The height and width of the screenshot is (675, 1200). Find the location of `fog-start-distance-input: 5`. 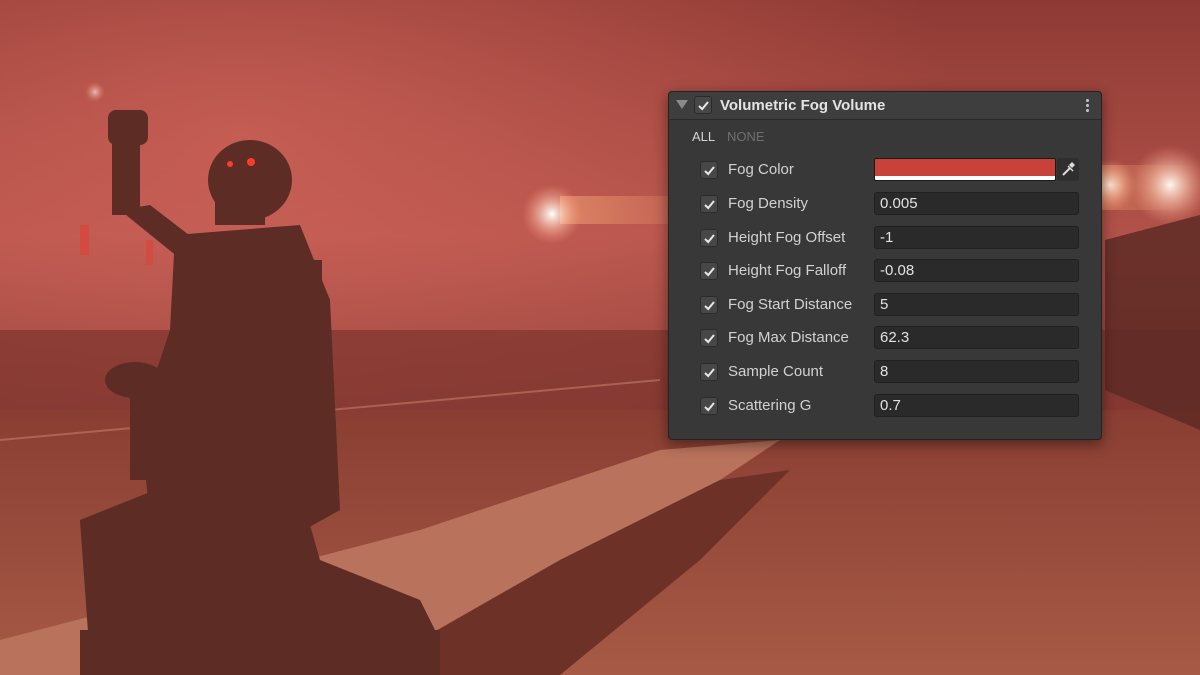

fog-start-distance-input: 5 is located at coordinates (976, 304).